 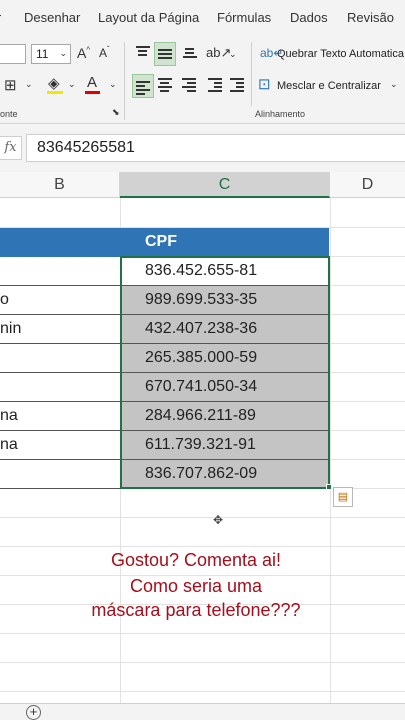 What do you see at coordinates (190, 54) in the screenshot?
I see `align-bottom-icon` at bounding box center [190, 54].